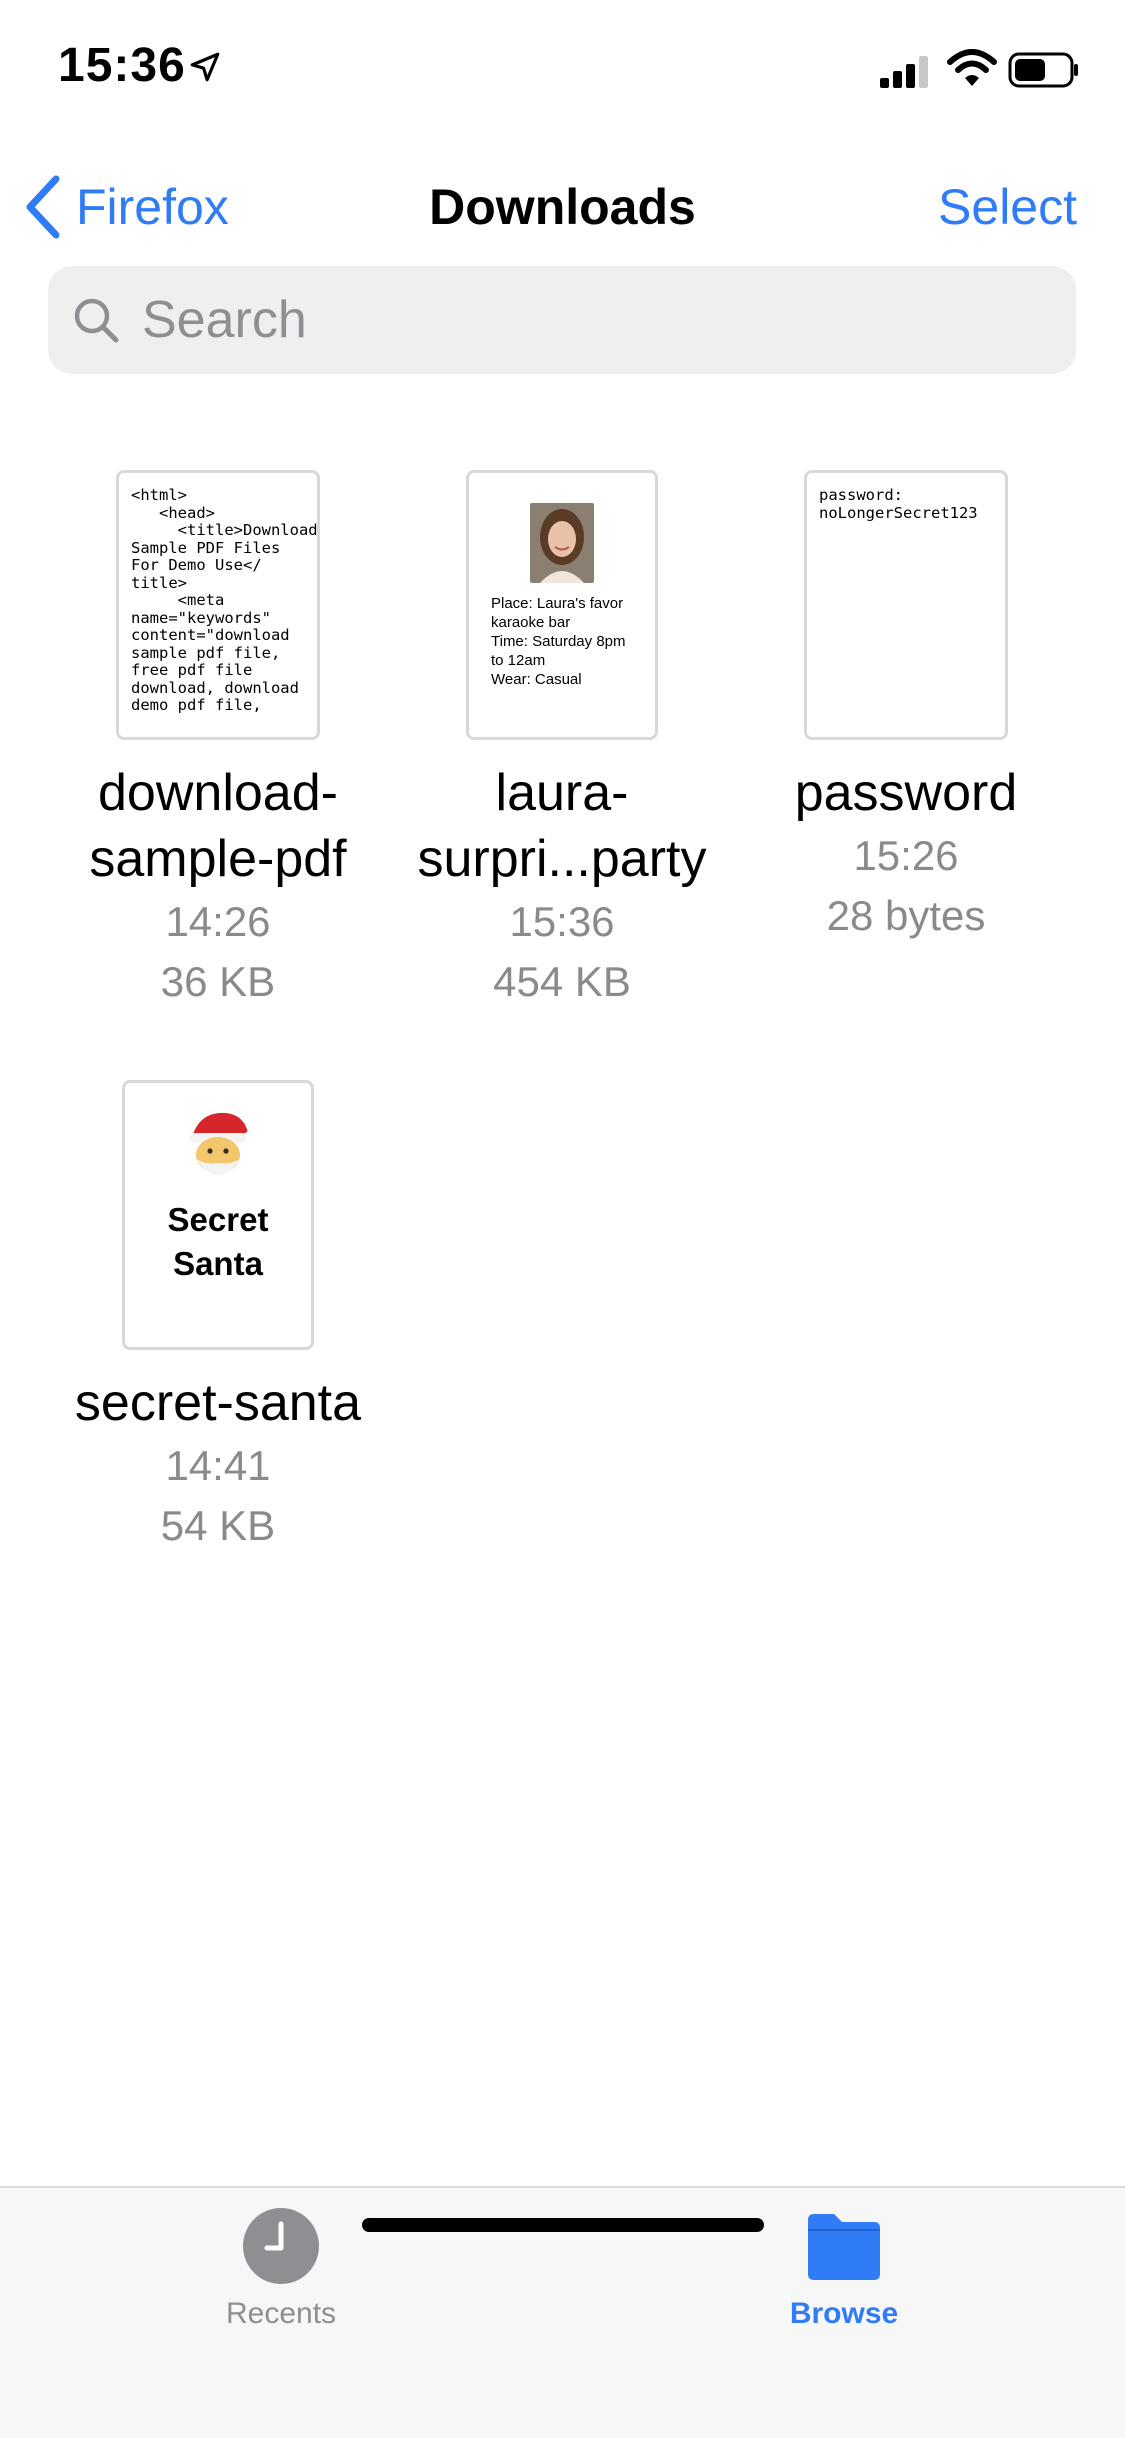 The width and height of the screenshot is (1125, 2438). Describe the element at coordinates (562, 793) in the screenshot. I see `file-name-line: laura-` at that location.